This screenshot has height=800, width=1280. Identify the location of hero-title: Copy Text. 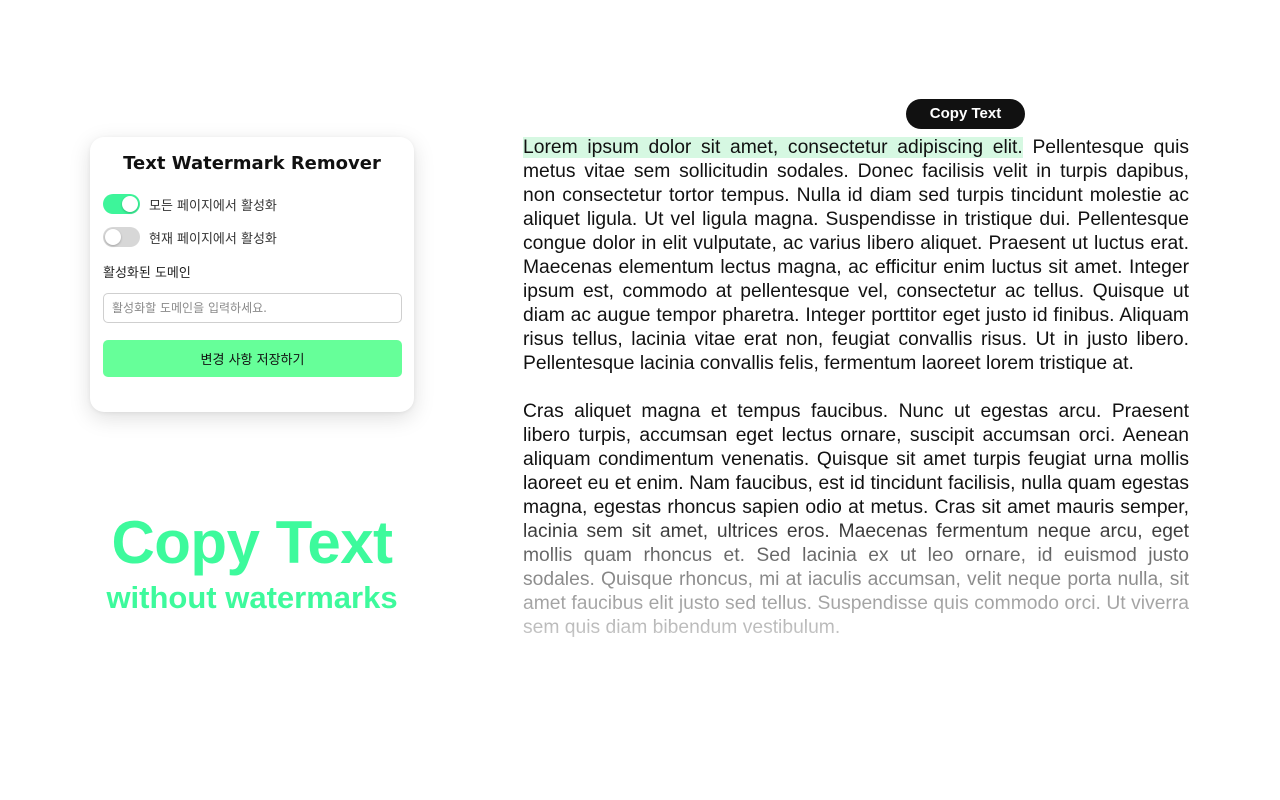
(252, 542).